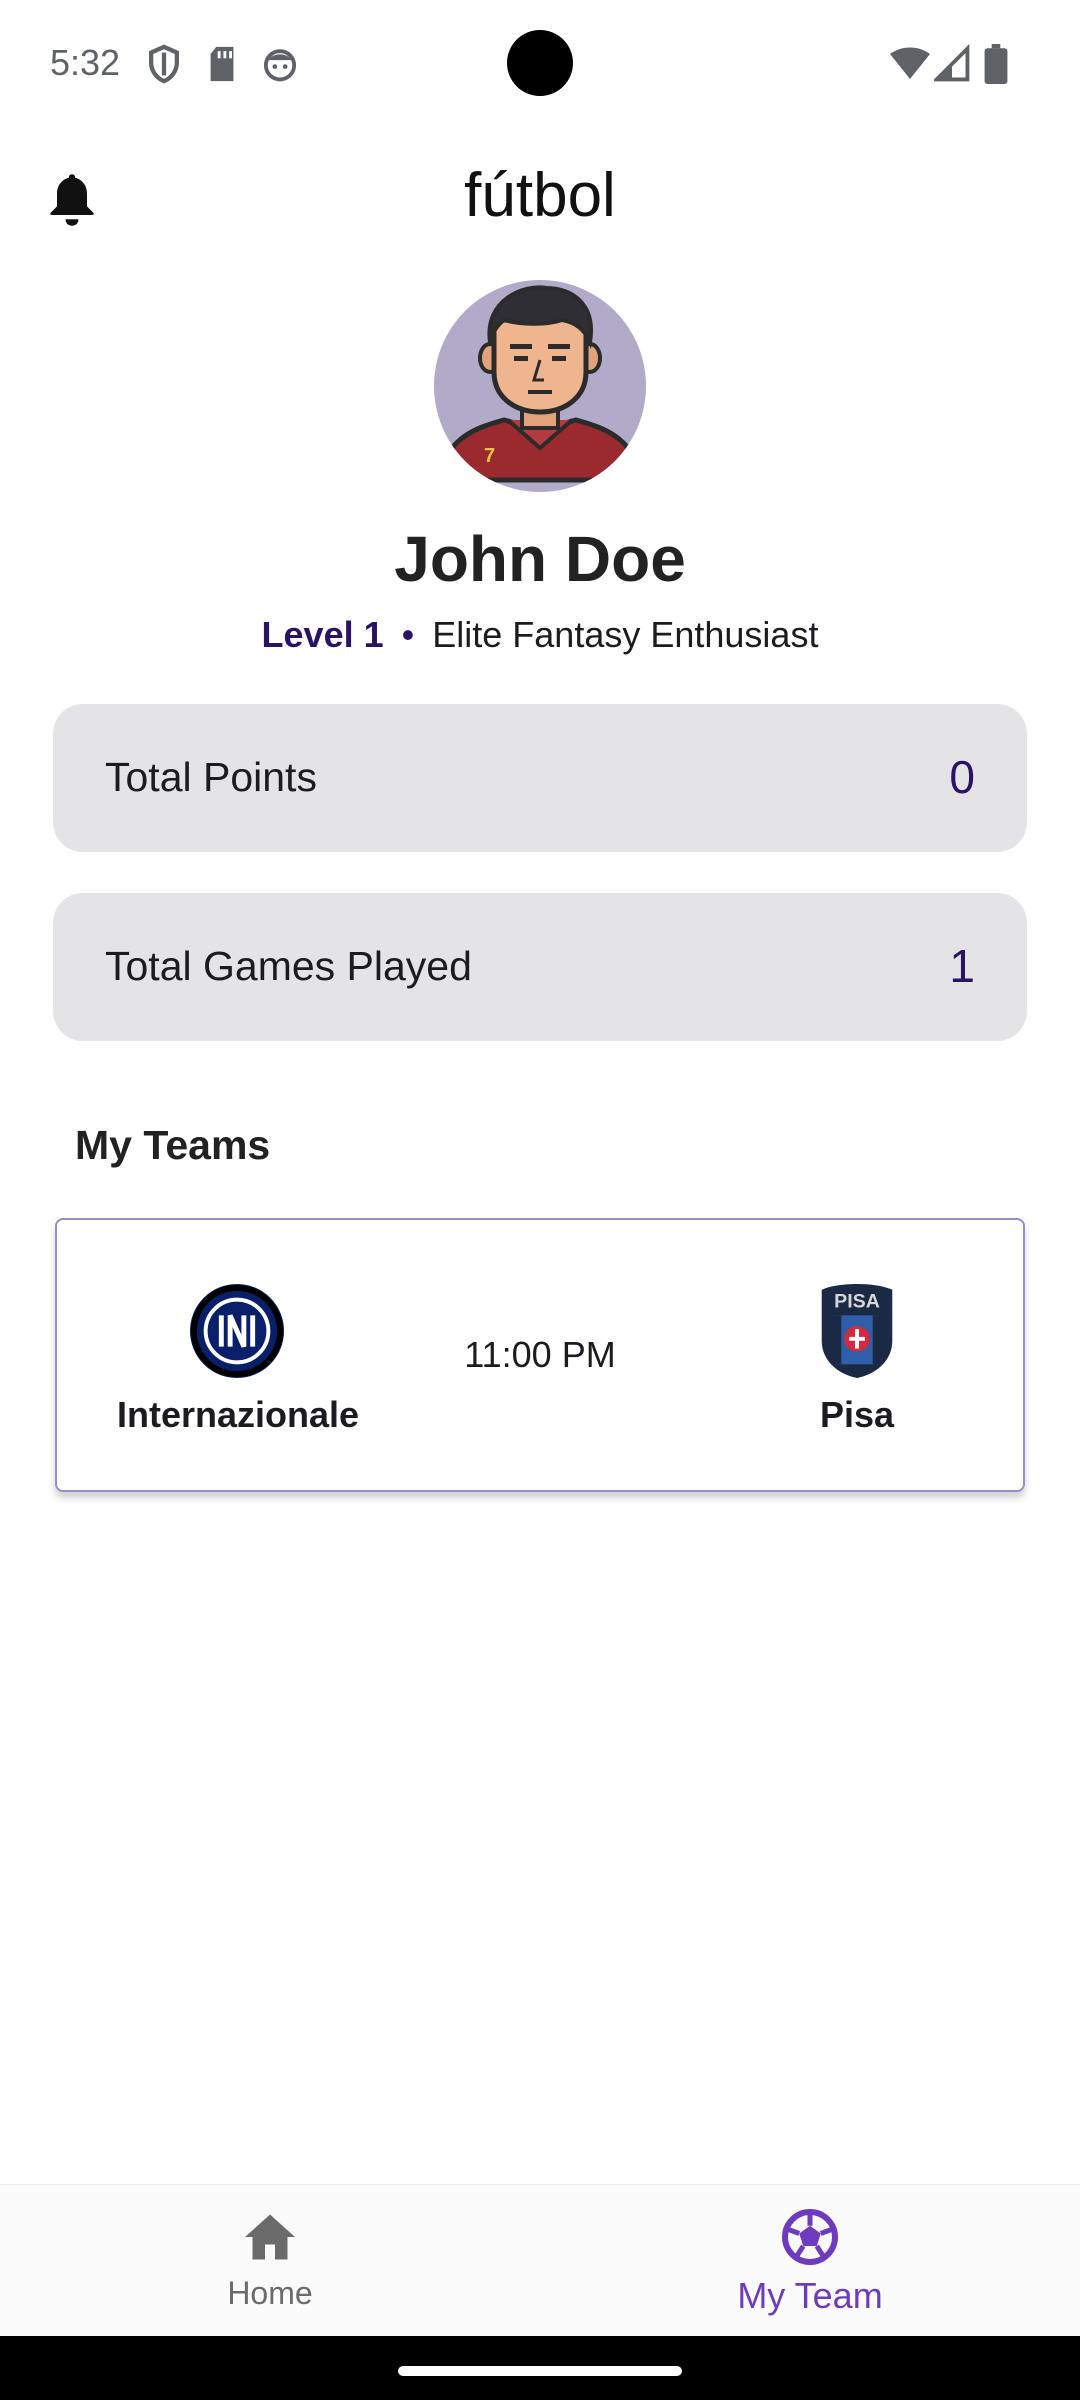  What do you see at coordinates (173, 1145) in the screenshot?
I see `my-teams-title: My Teams` at bounding box center [173, 1145].